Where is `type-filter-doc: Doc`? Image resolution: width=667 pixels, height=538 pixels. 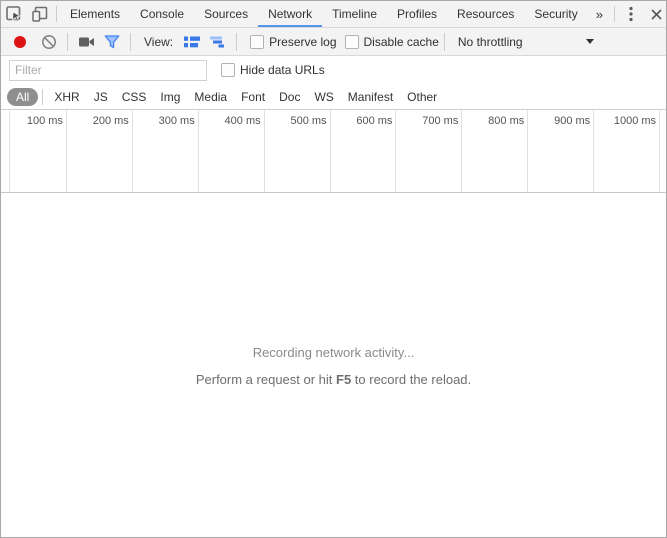
type-filter-doc: Doc is located at coordinates (289, 97).